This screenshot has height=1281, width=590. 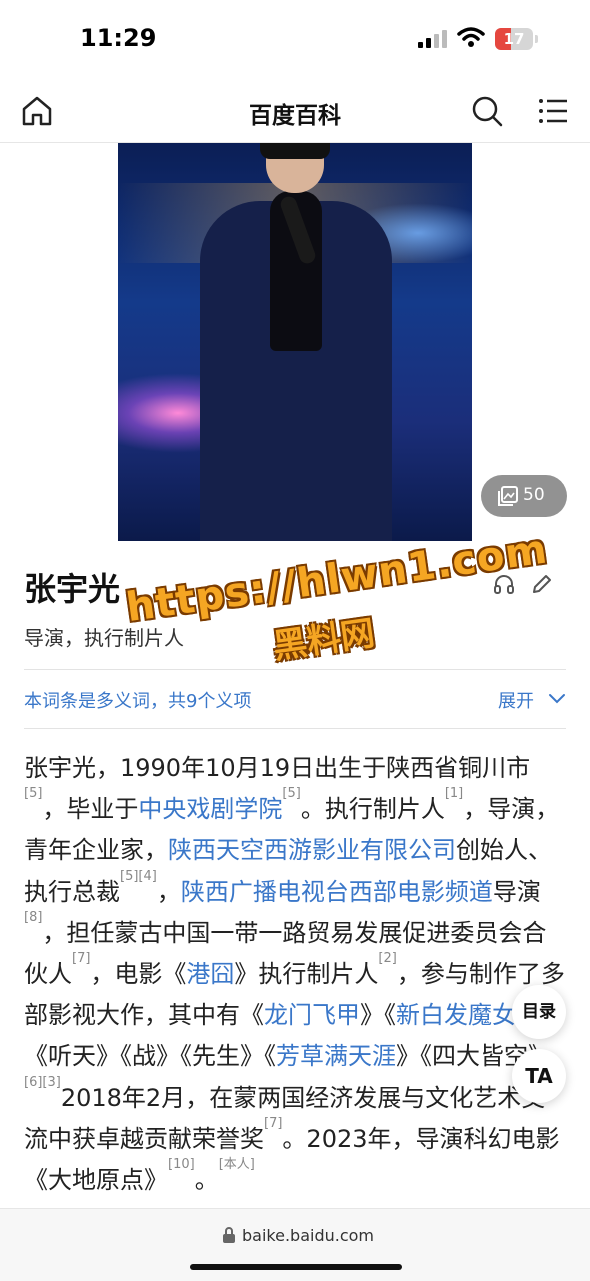 What do you see at coordinates (118, 38) in the screenshot?
I see `status-time: 11:29` at bounding box center [118, 38].